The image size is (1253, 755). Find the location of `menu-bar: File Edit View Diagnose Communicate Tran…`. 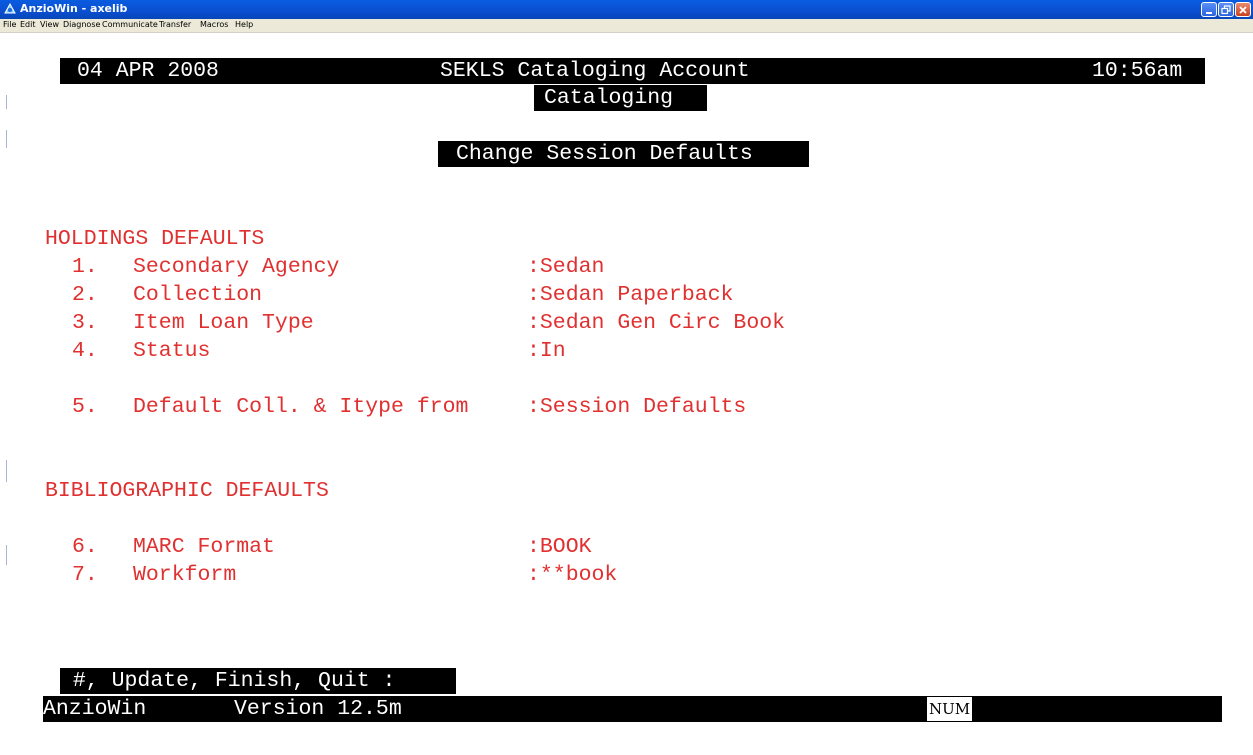

menu-bar: File Edit View Diagnose Communicate Tran… is located at coordinates (626, 26).